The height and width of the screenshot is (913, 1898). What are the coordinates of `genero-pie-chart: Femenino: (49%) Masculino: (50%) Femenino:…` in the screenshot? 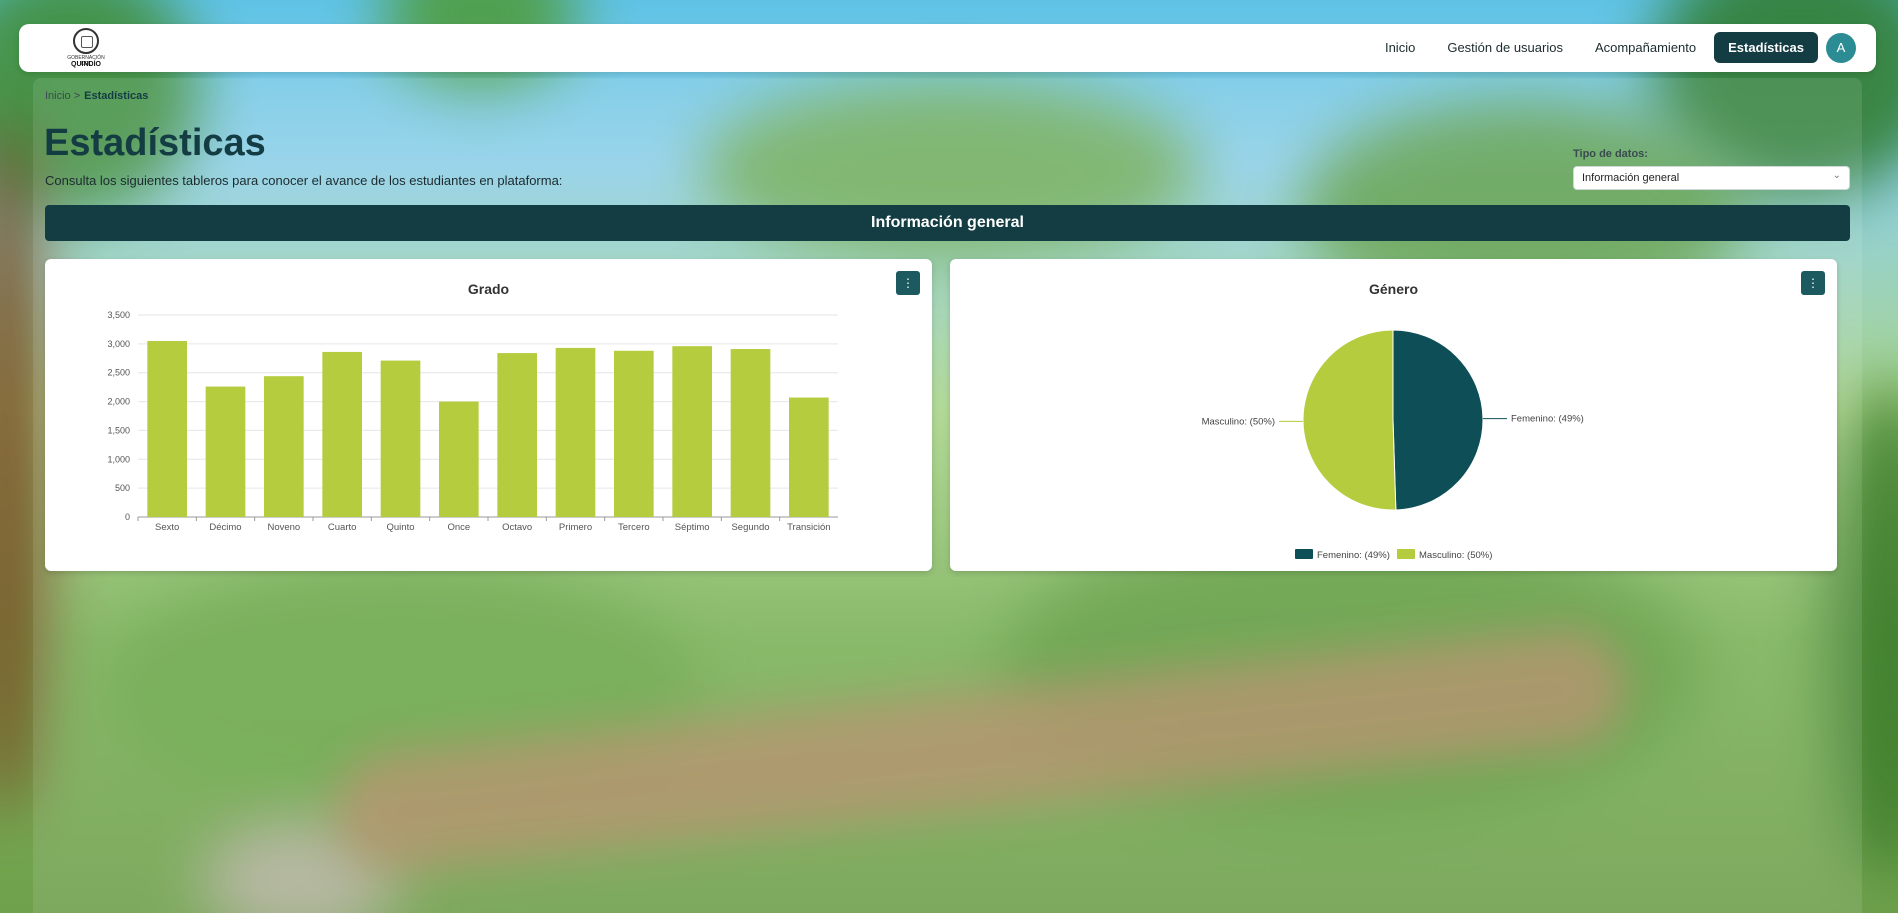 It's located at (1393, 445).